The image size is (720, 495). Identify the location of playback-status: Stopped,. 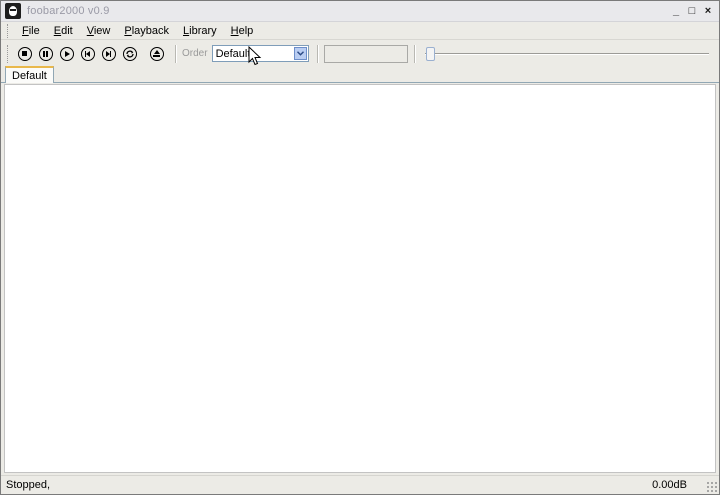
(28, 485).